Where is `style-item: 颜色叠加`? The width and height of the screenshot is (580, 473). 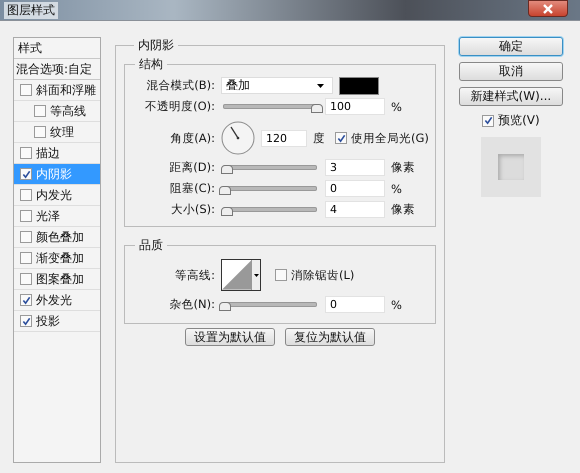
style-item: 颜色叠加 is located at coordinates (57, 237).